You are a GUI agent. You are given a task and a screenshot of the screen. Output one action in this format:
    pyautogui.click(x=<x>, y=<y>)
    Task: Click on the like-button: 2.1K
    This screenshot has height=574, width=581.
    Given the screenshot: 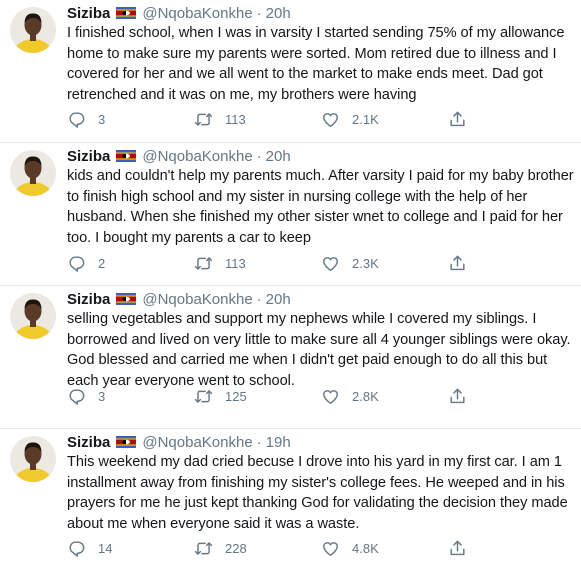 What is the action you would take?
    pyautogui.click(x=384, y=119)
    